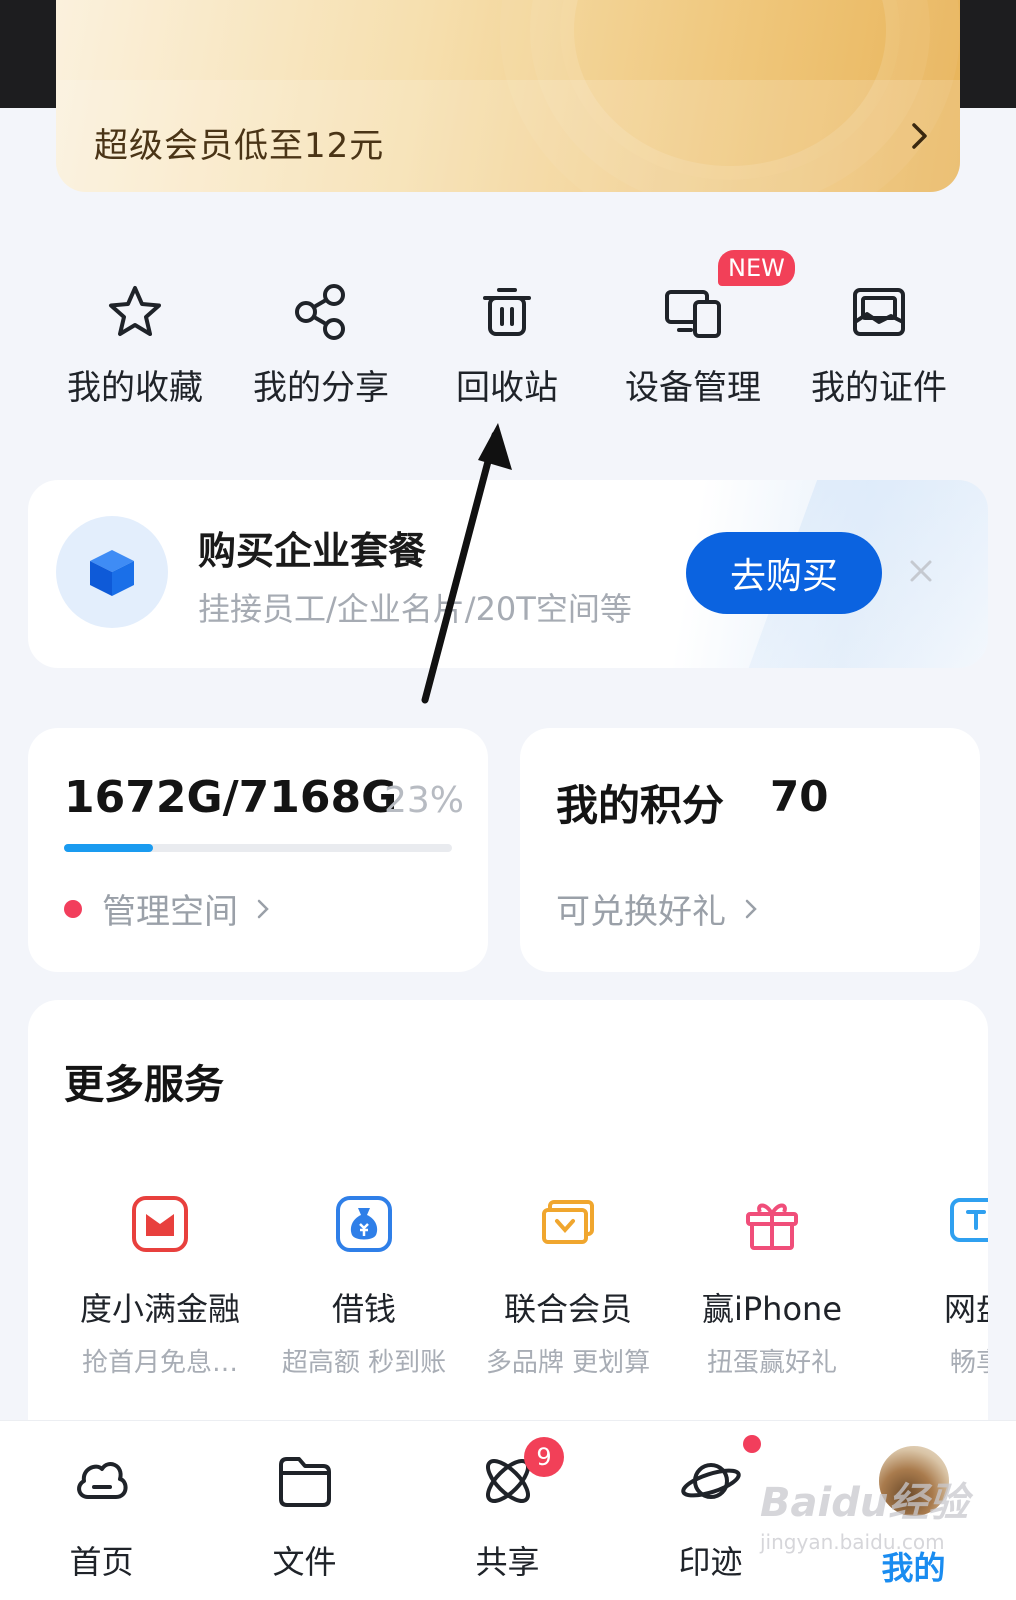 This screenshot has width=1016, height=1600. I want to click on netdisk-icon, so click(969, 1220).